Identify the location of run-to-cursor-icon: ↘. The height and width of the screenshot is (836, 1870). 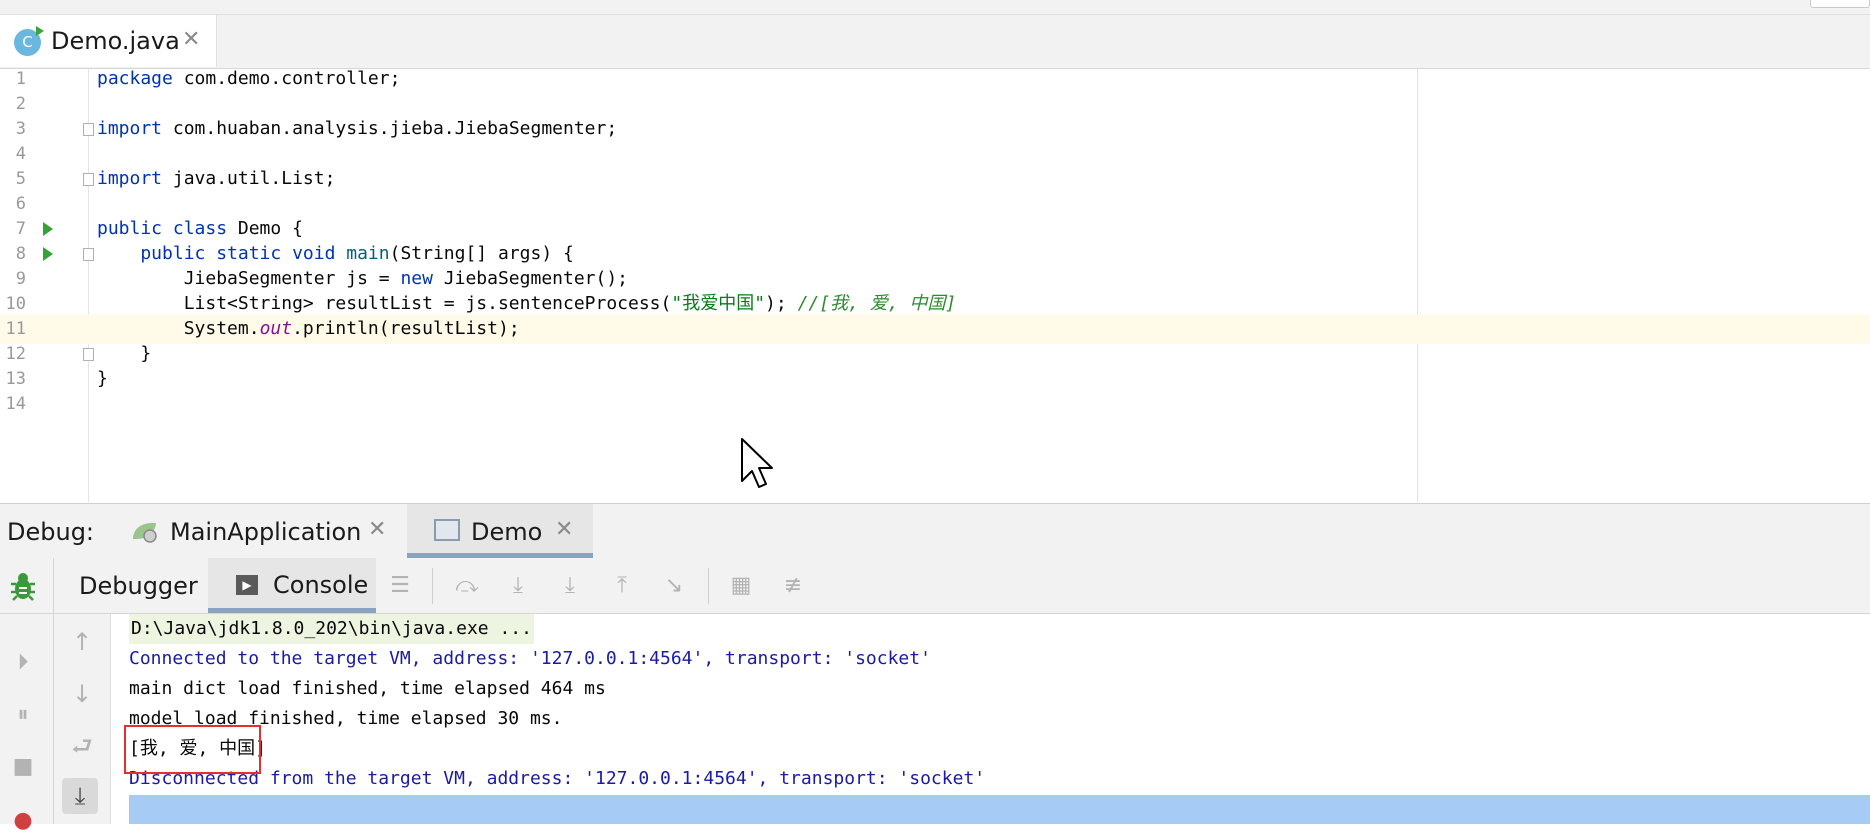
(674, 586).